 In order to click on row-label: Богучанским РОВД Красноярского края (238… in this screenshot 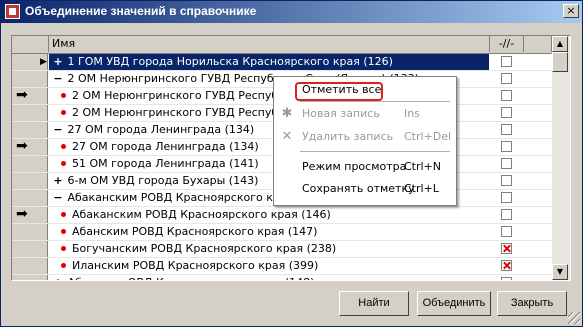, I will do `click(204, 248)`.